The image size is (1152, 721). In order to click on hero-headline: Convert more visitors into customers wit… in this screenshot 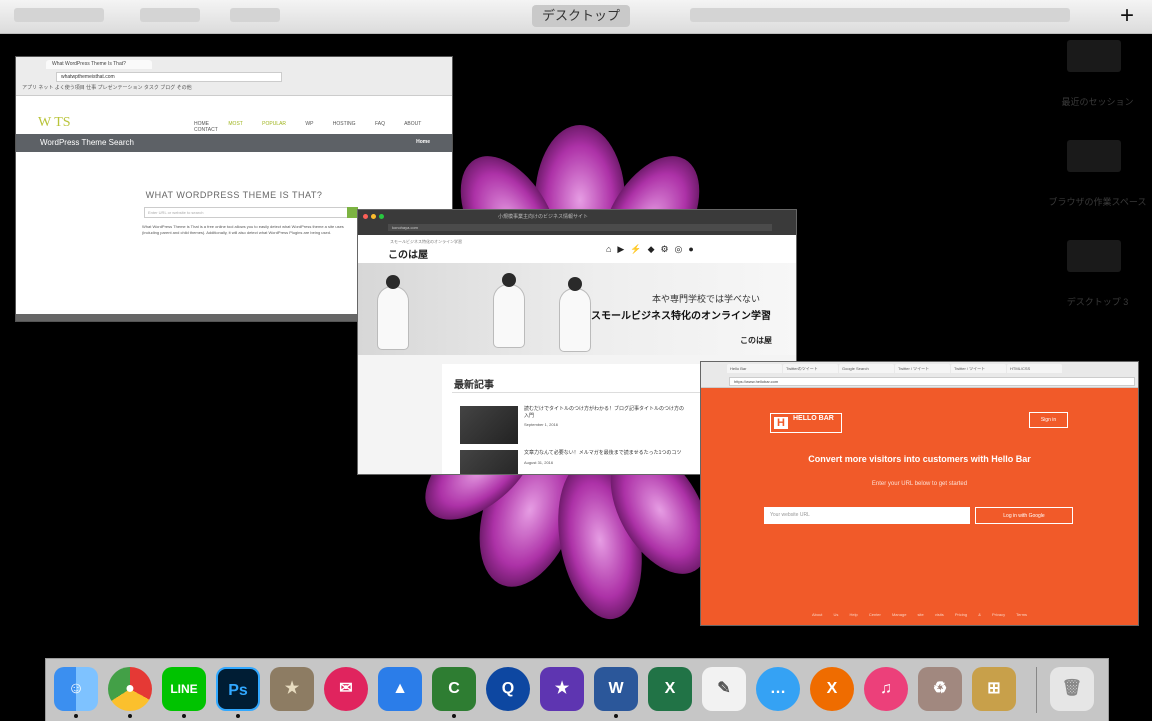, I will do `click(919, 459)`.